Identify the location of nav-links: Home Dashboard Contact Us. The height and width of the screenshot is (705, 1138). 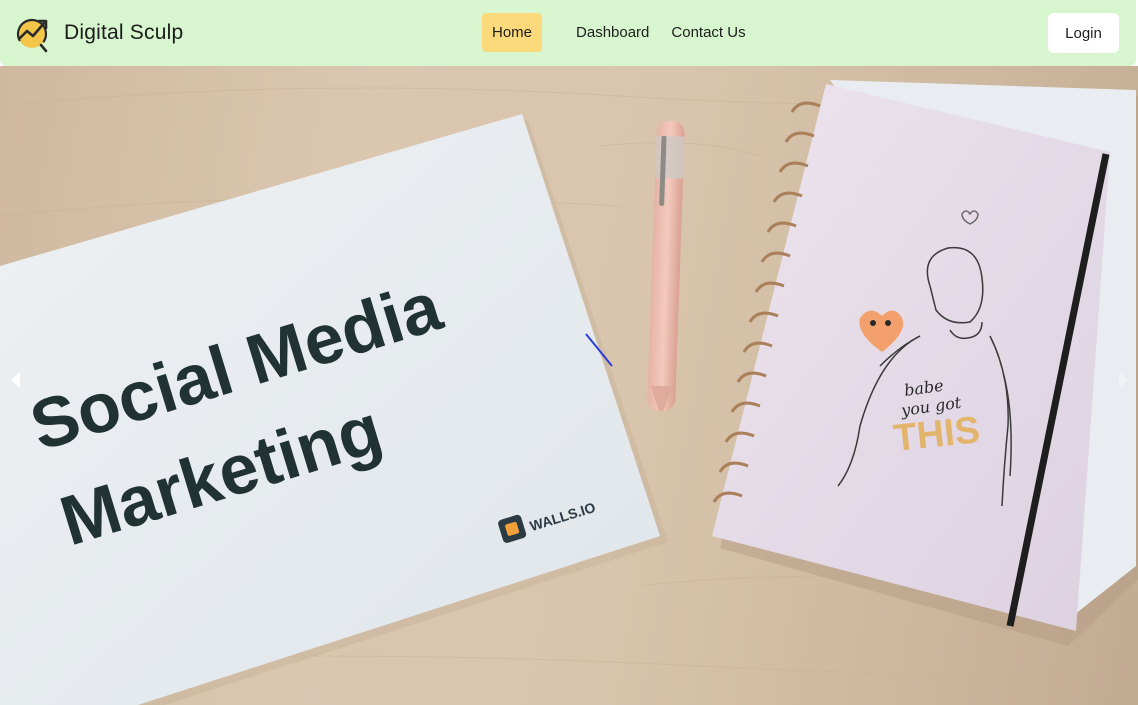
(619, 32).